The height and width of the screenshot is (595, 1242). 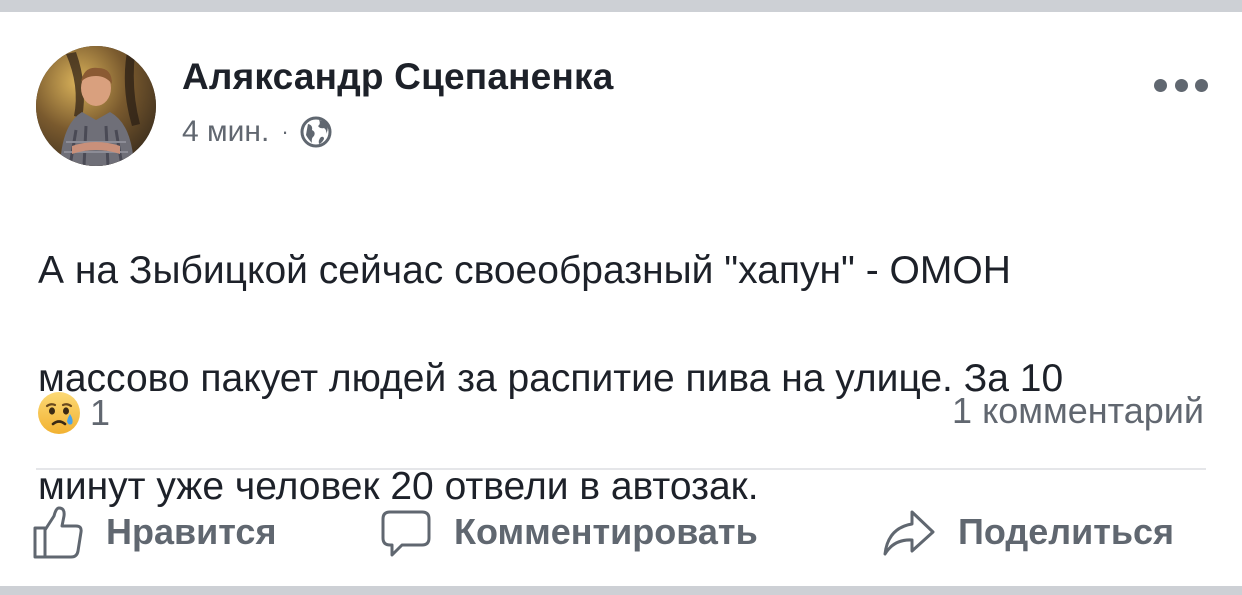 I want to click on reactions-summary: 1, so click(x=73, y=413).